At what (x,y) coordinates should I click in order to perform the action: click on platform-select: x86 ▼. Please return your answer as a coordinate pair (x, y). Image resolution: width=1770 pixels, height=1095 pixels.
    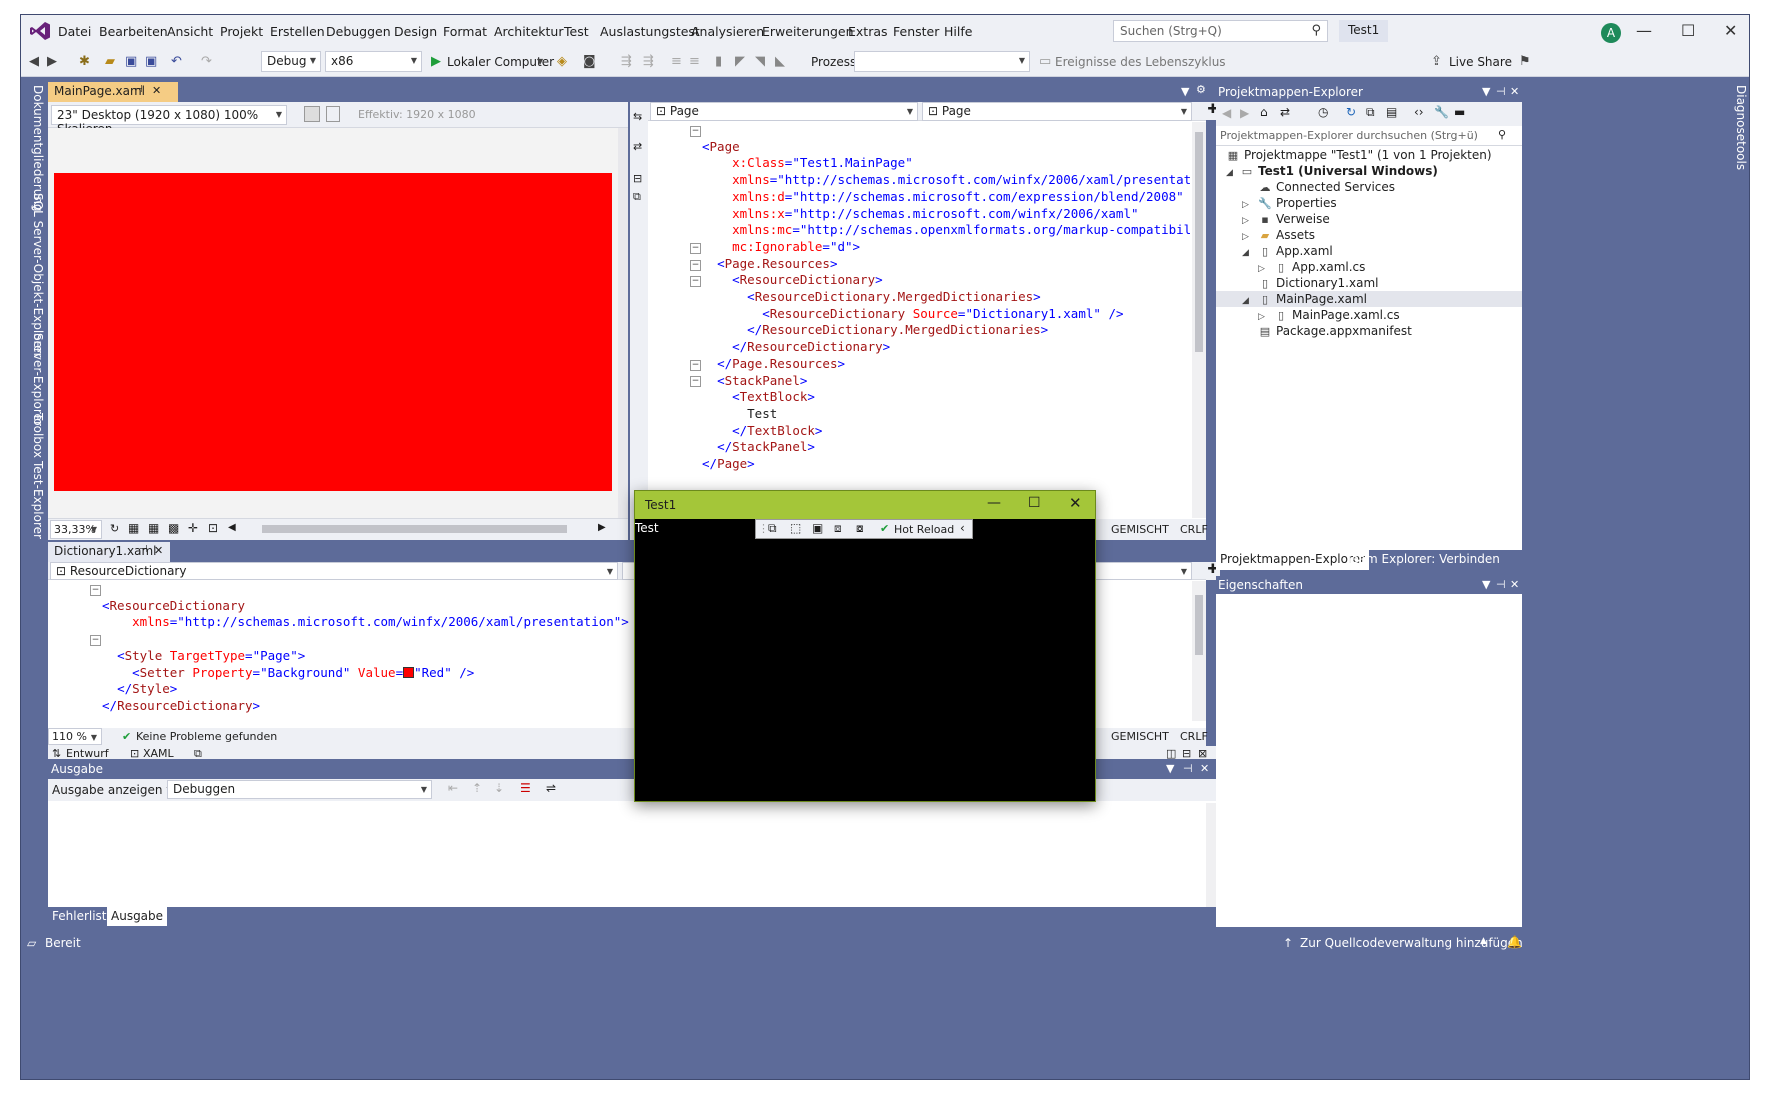
    Looking at the image, I should click on (373, 61).